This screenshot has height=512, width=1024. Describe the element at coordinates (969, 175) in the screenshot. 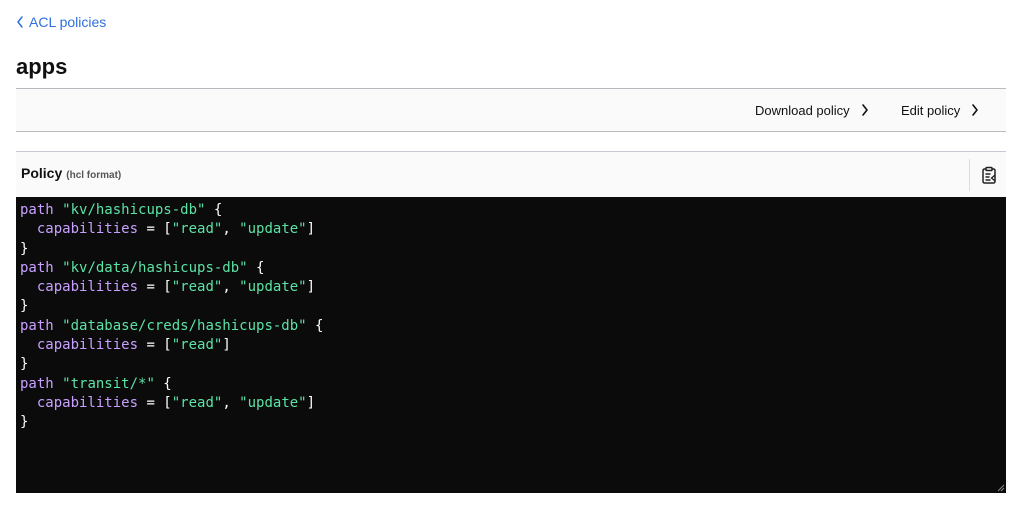

I see `header-divider` at that location.